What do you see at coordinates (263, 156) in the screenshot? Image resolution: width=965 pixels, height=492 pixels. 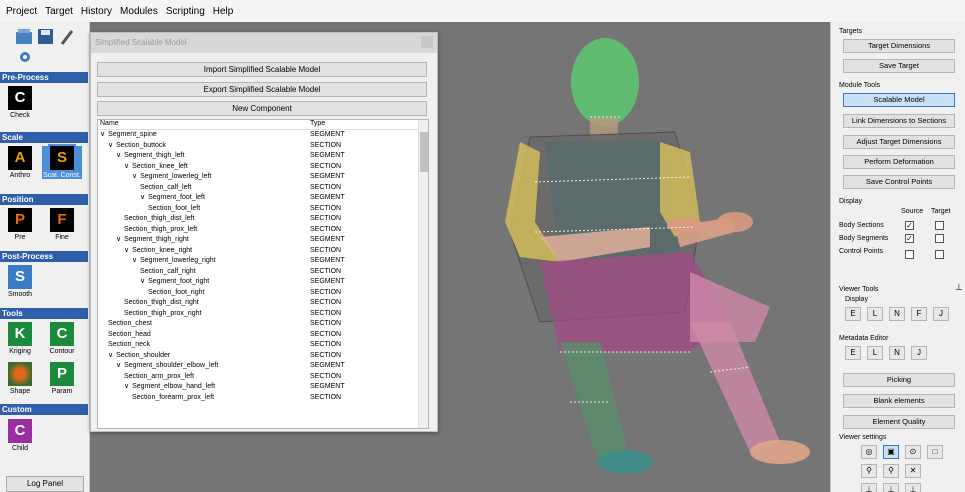 I see `tree-row: ∨ Segment_thigh_left SEGMENT` at bounding box center [263, 156].